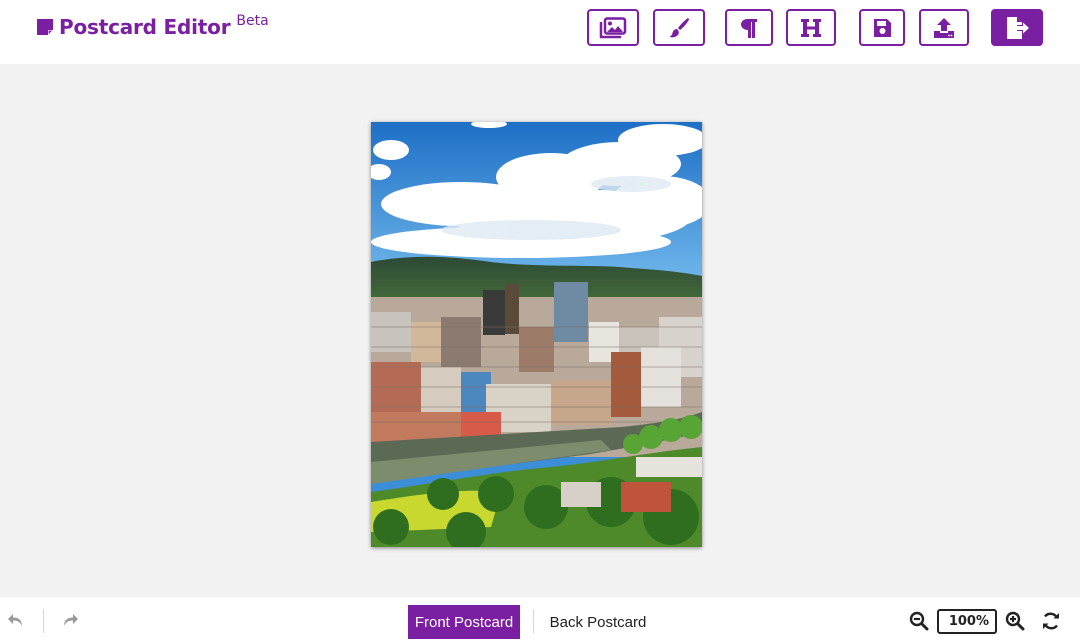  I want to click on images-button, so click(613, 27).